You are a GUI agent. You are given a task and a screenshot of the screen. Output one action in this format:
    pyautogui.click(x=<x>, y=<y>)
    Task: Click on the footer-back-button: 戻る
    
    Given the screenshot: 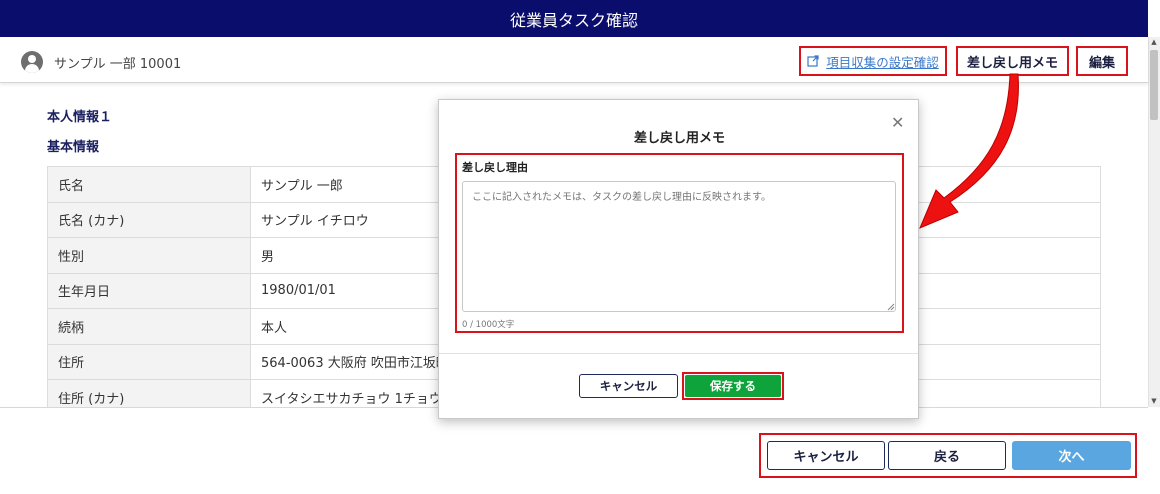 What is the action you would take?
    pyautogui.click(x=947, y=455)
    